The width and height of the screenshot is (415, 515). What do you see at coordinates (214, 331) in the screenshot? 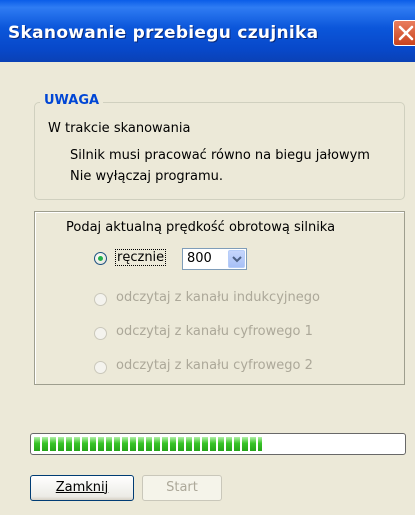
I see `radio-digital-1-label: odczytaj z kanału cyfrowego 1` at bounding box center [214, 331].